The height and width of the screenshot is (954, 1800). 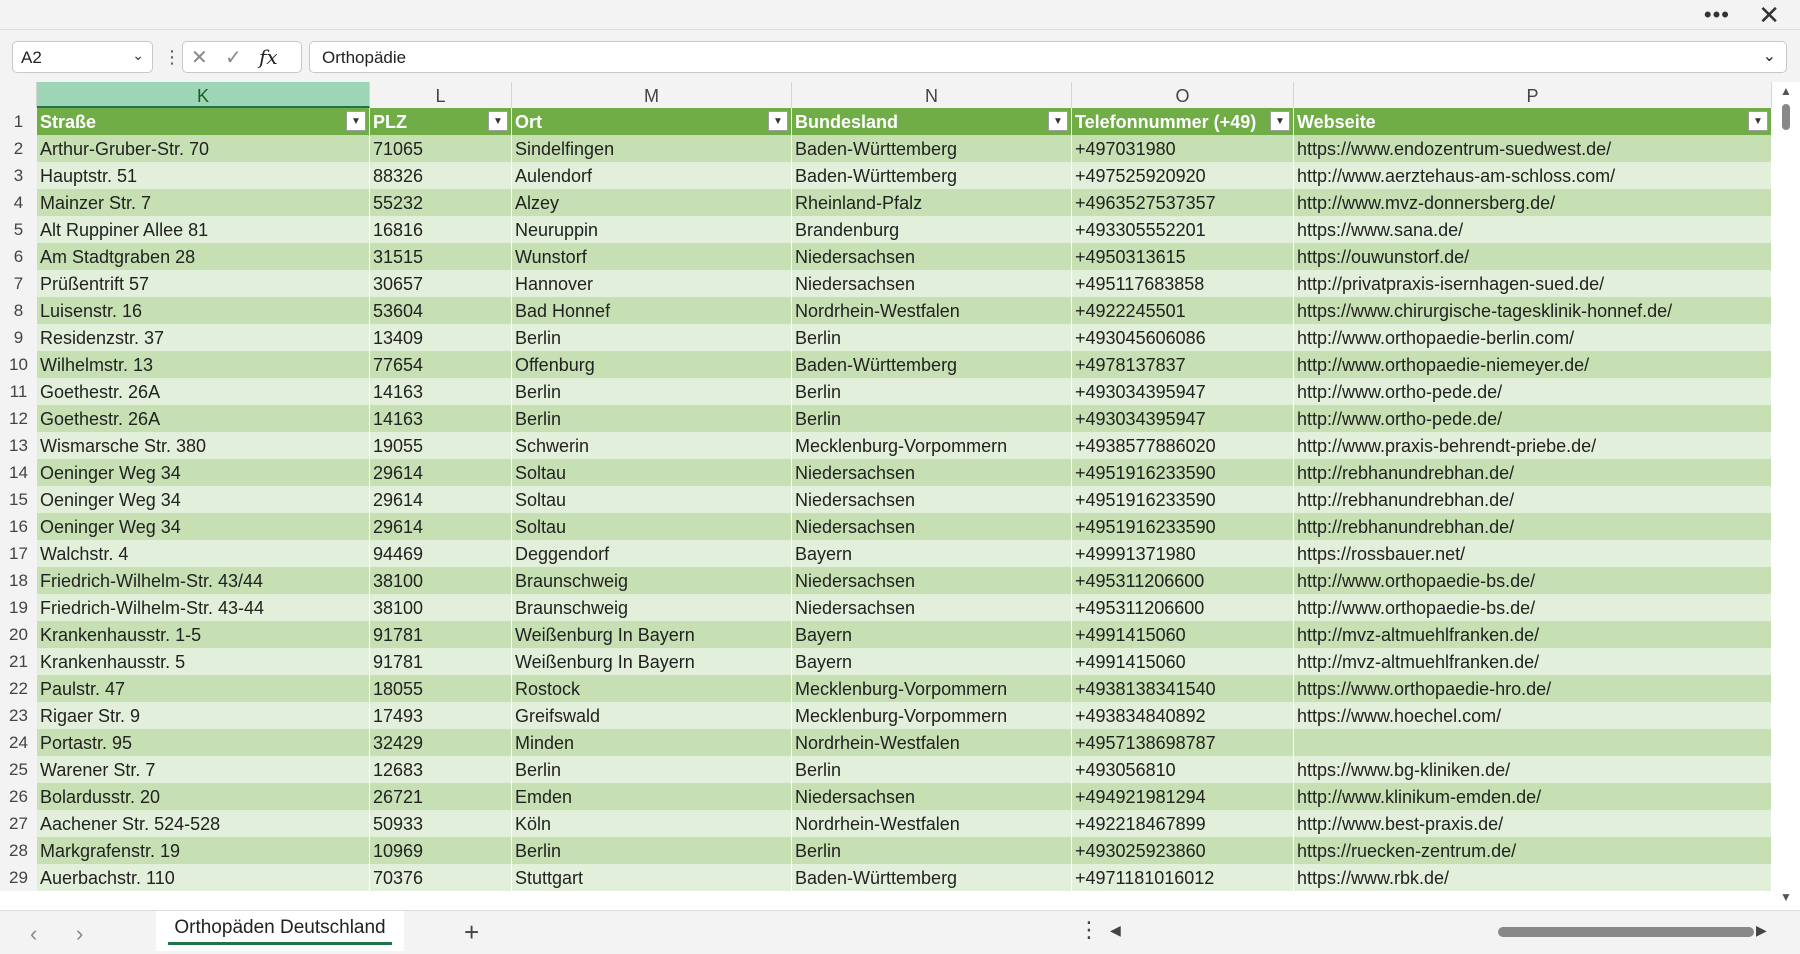 I want to click on cell: 91781, so click(x=441, y=661).